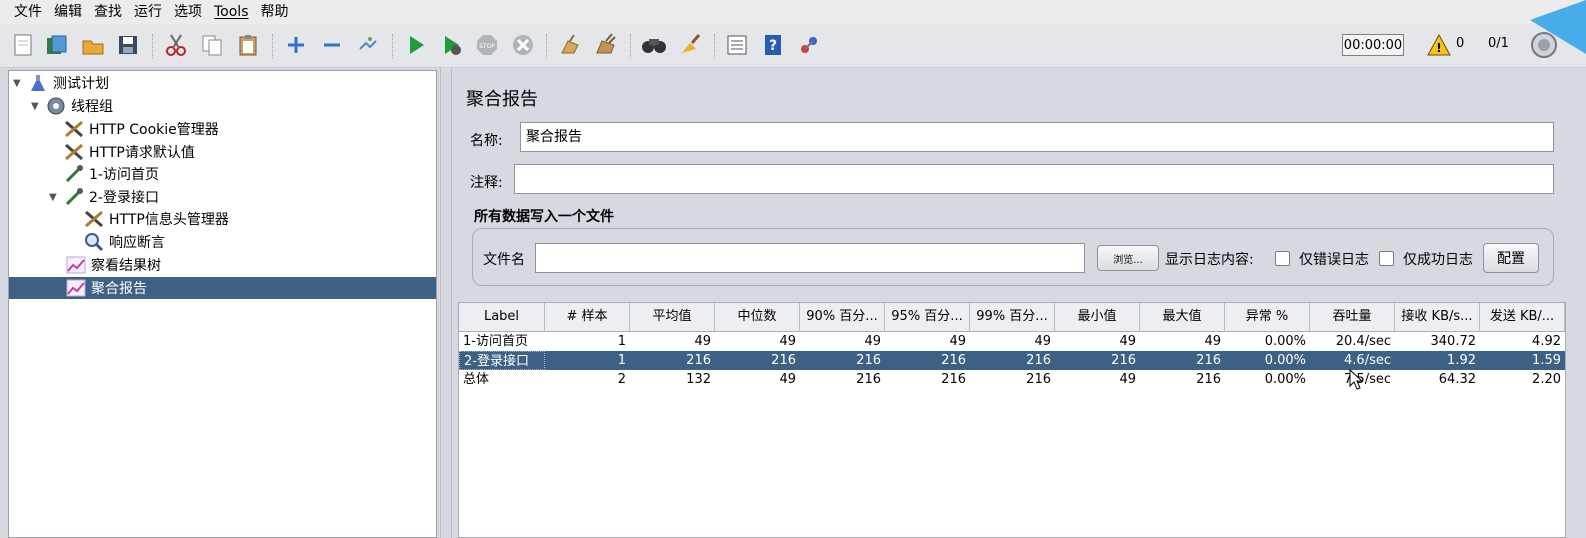 This screenshot has height=538, width=1586. Describe the element at coordinates (74, 129) in the screenshot. I see `wrench-icon` at that location.